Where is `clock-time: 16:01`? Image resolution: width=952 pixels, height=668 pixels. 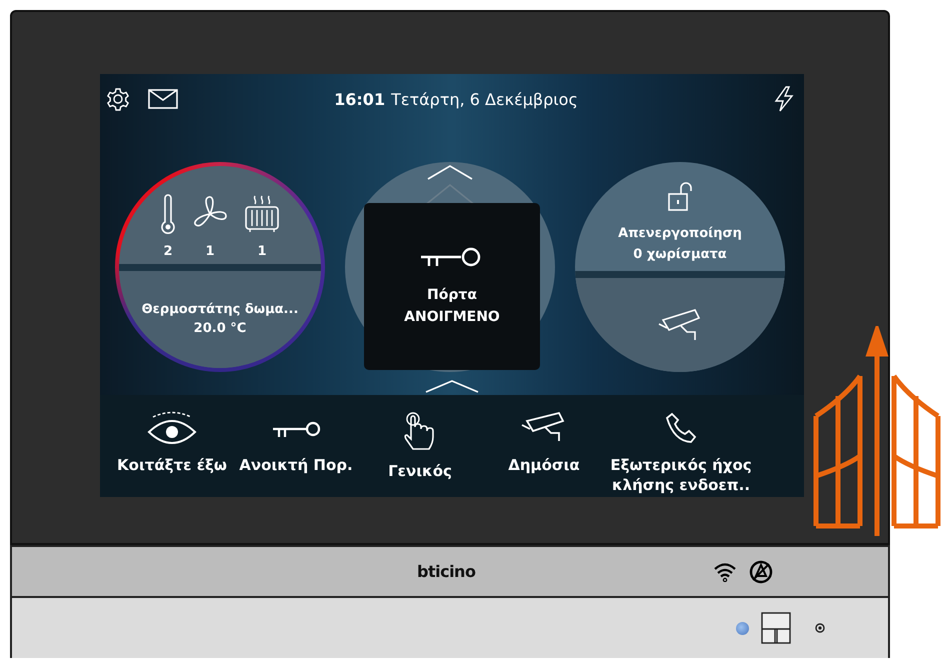 clock-time: 16:01 is located at coordinates (360, 99).